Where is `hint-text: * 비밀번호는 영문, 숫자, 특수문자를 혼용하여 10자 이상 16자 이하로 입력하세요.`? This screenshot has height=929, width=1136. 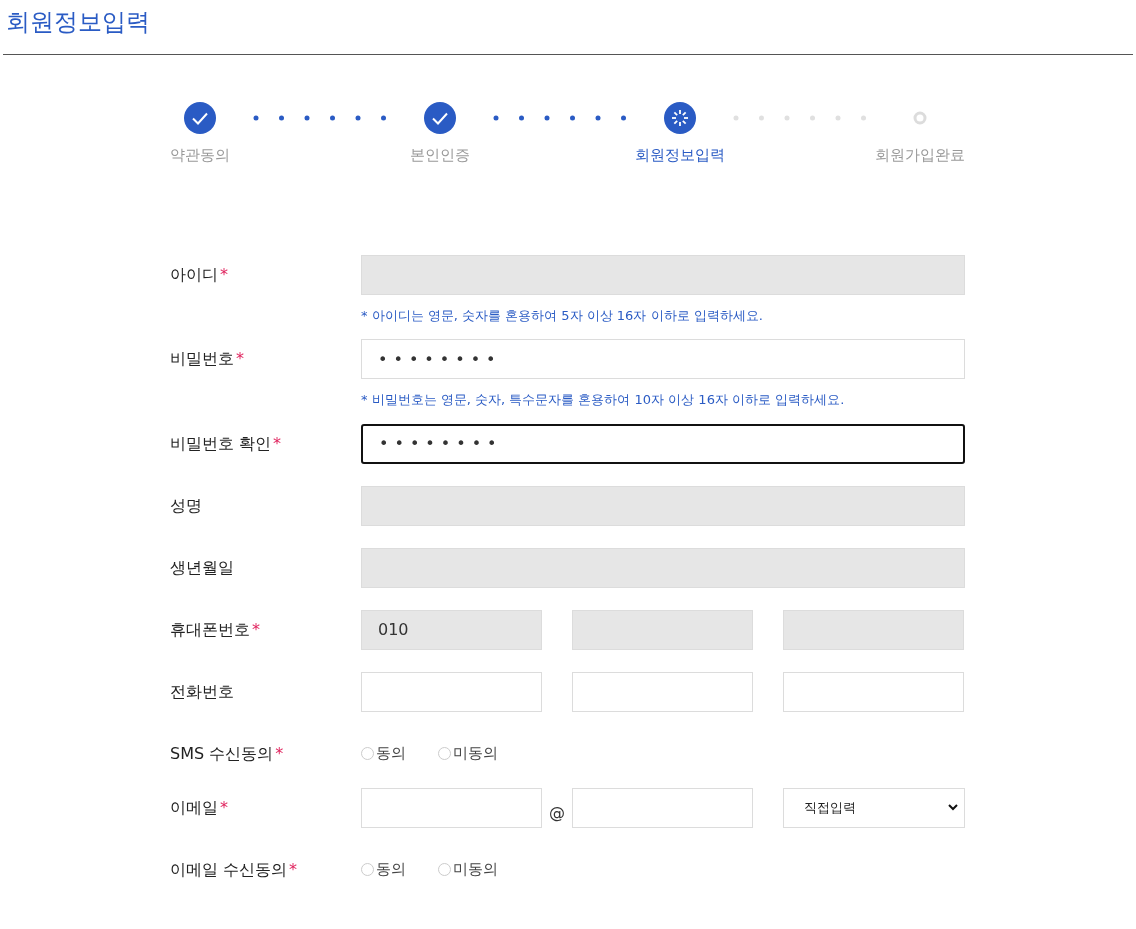
hint-text: * 비밀번호는 영문, 숫자, 특수문자를 혼용하여 10자 이상 16자 이하로 입력하세요. is located at coordinates (603, 400).